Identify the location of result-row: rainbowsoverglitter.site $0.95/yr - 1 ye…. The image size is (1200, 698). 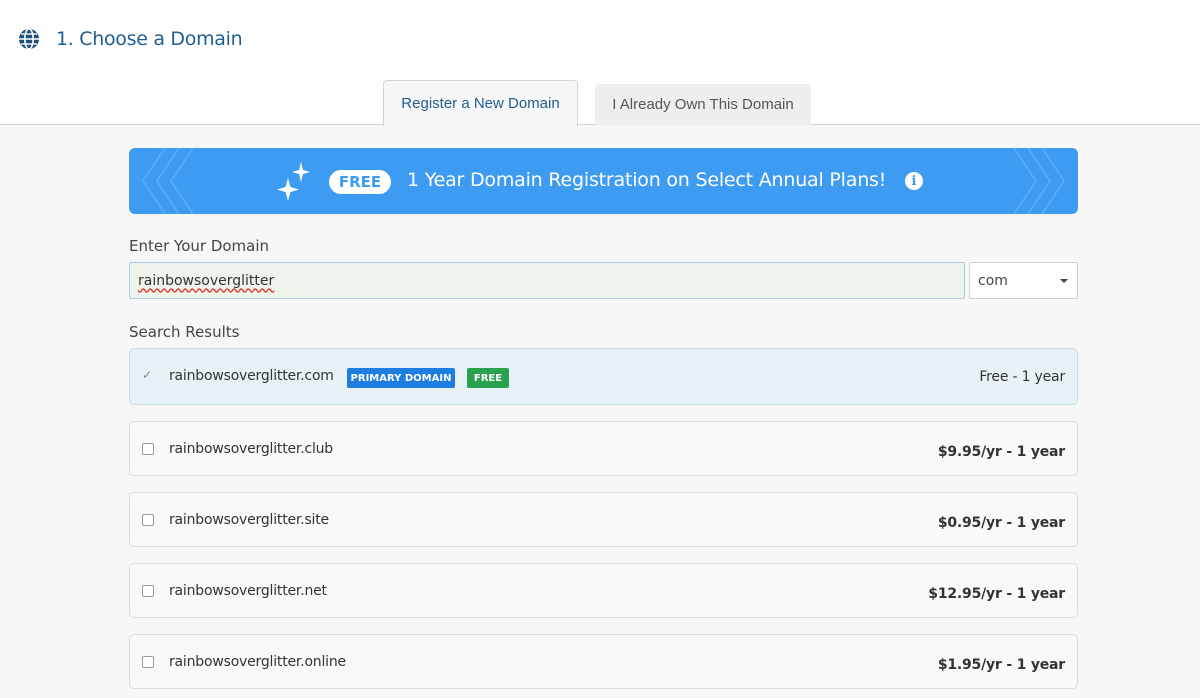
(603, 519).